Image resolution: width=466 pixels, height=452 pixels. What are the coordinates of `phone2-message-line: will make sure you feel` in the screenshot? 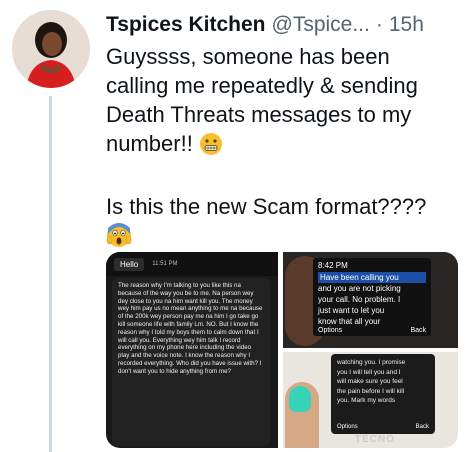 It's located at (370, 381).